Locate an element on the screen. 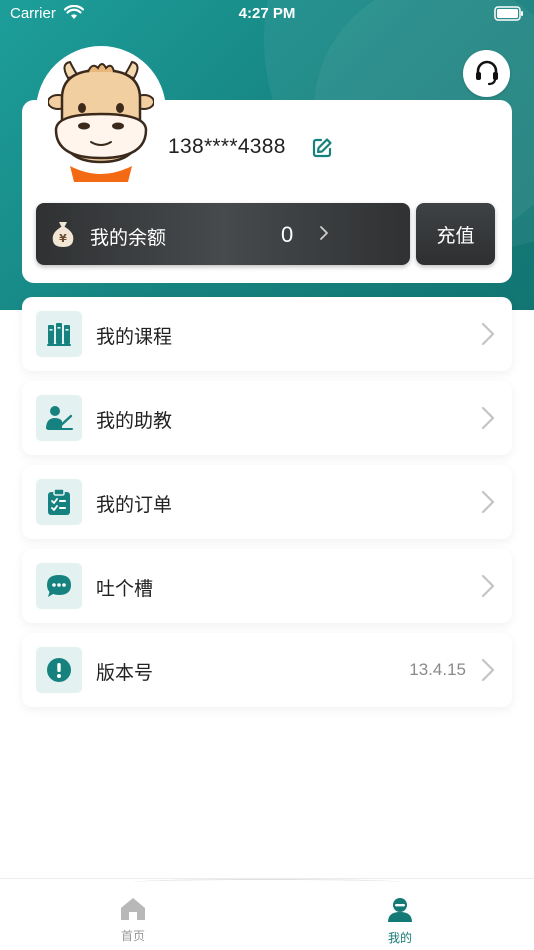 Image resolution: width=534 pixels, height=950 pixels. balance-value: 0 is located at coordinates (287, 234).